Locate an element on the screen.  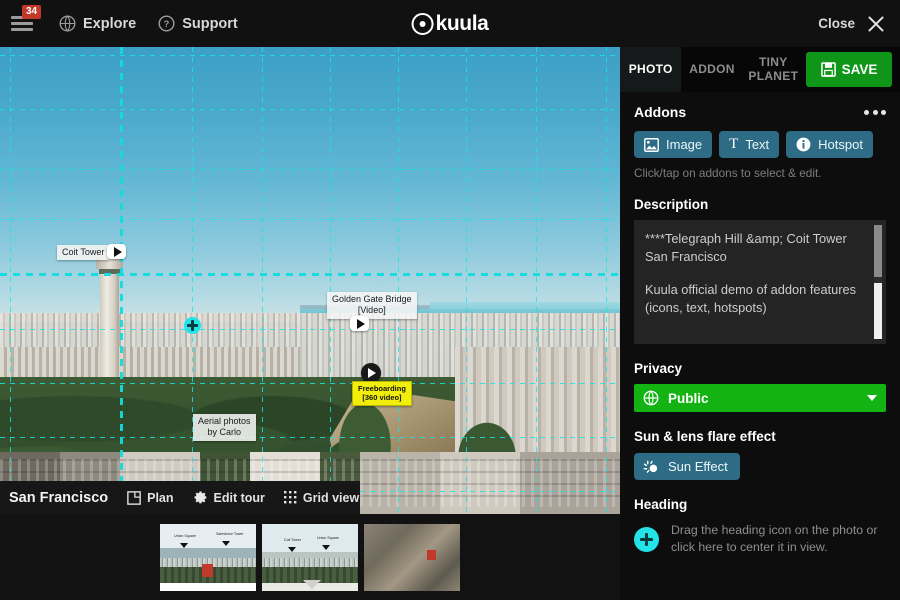
close-button: Close is located at coordinates (852, 24).